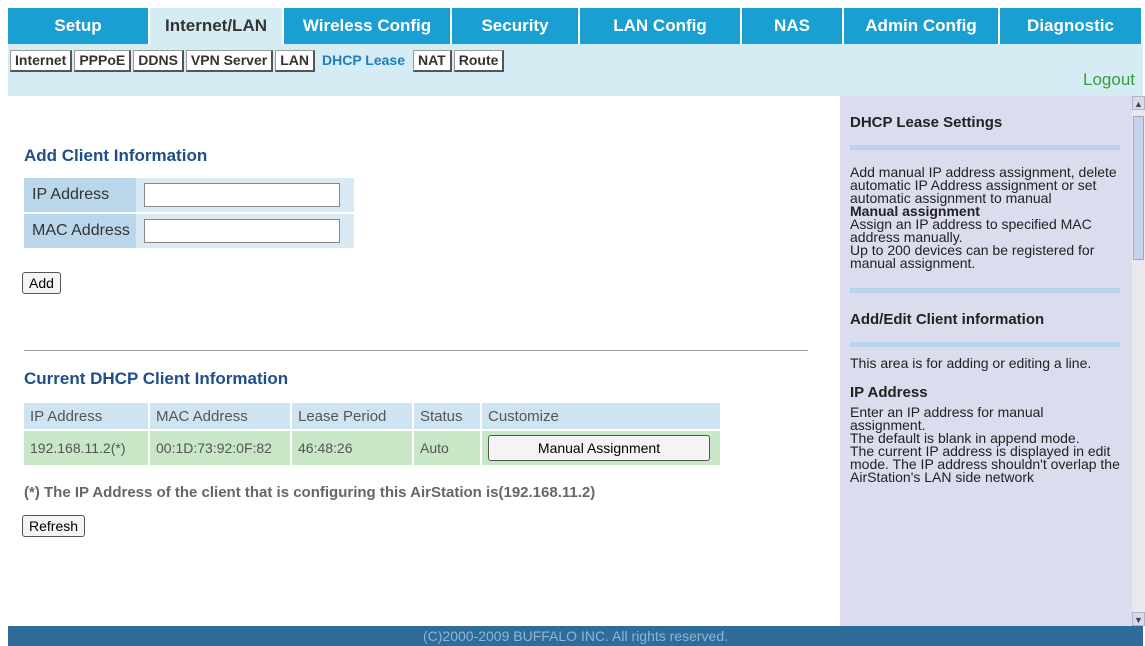 The height and width of the screenshot is (646, 1145). Describe the element at coordinates (295, 61) in the screenshot. I see `subtab-lan: LAN` at that location.